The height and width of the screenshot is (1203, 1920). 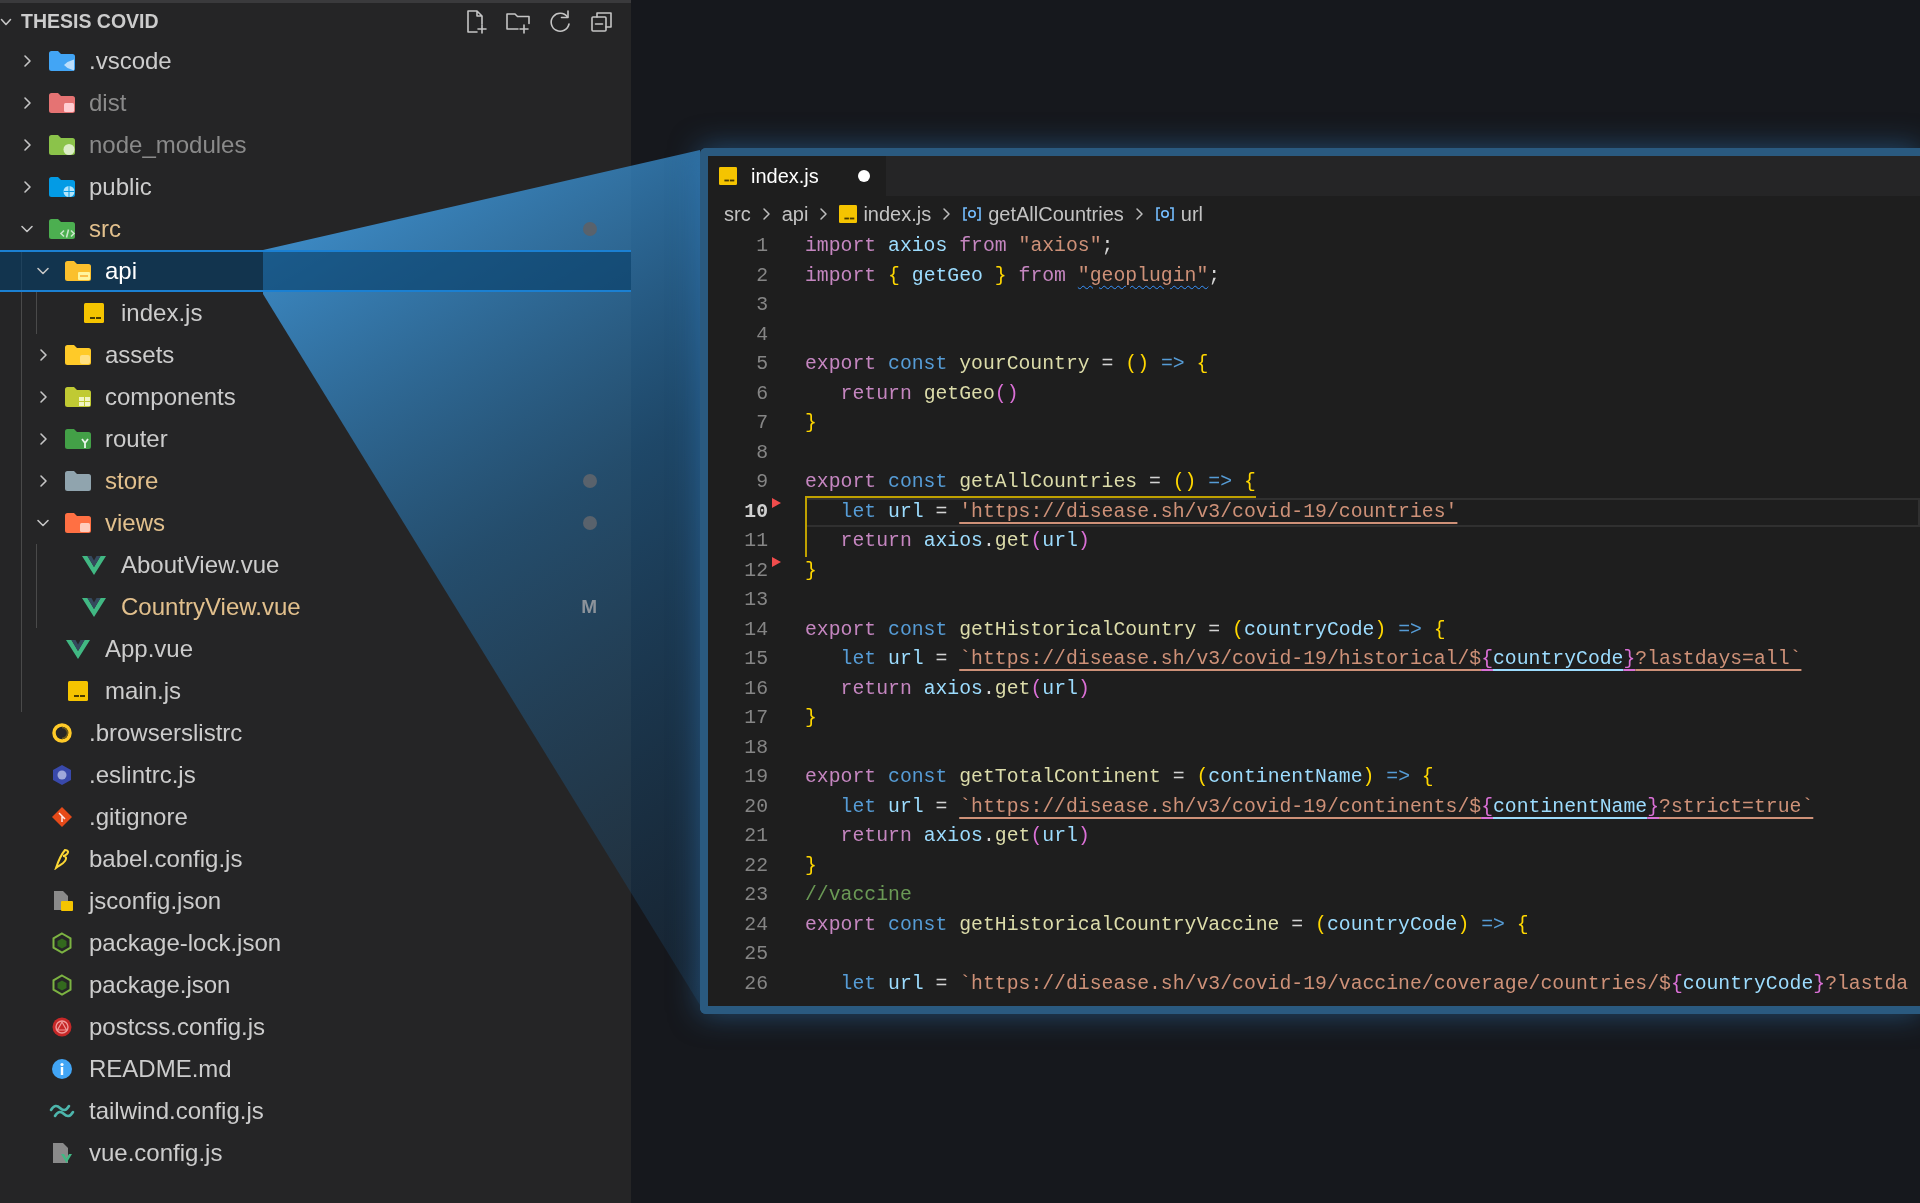 What do you see at coordinates (143, 691) in the screenshot?
I see `file-name: main.js` at bounding box center [143, 691].